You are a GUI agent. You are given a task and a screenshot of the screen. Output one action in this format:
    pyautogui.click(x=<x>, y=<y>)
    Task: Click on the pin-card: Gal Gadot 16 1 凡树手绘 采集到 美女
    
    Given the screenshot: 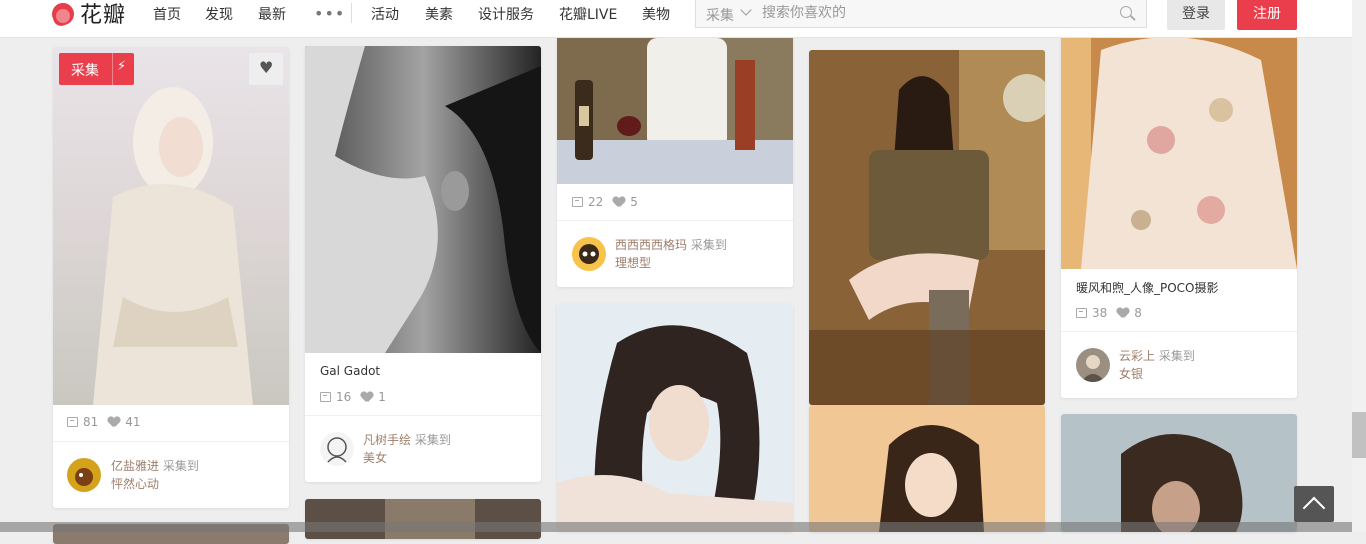 What is the action you would take?
    pyautogui.click(x=423, y=264)
    